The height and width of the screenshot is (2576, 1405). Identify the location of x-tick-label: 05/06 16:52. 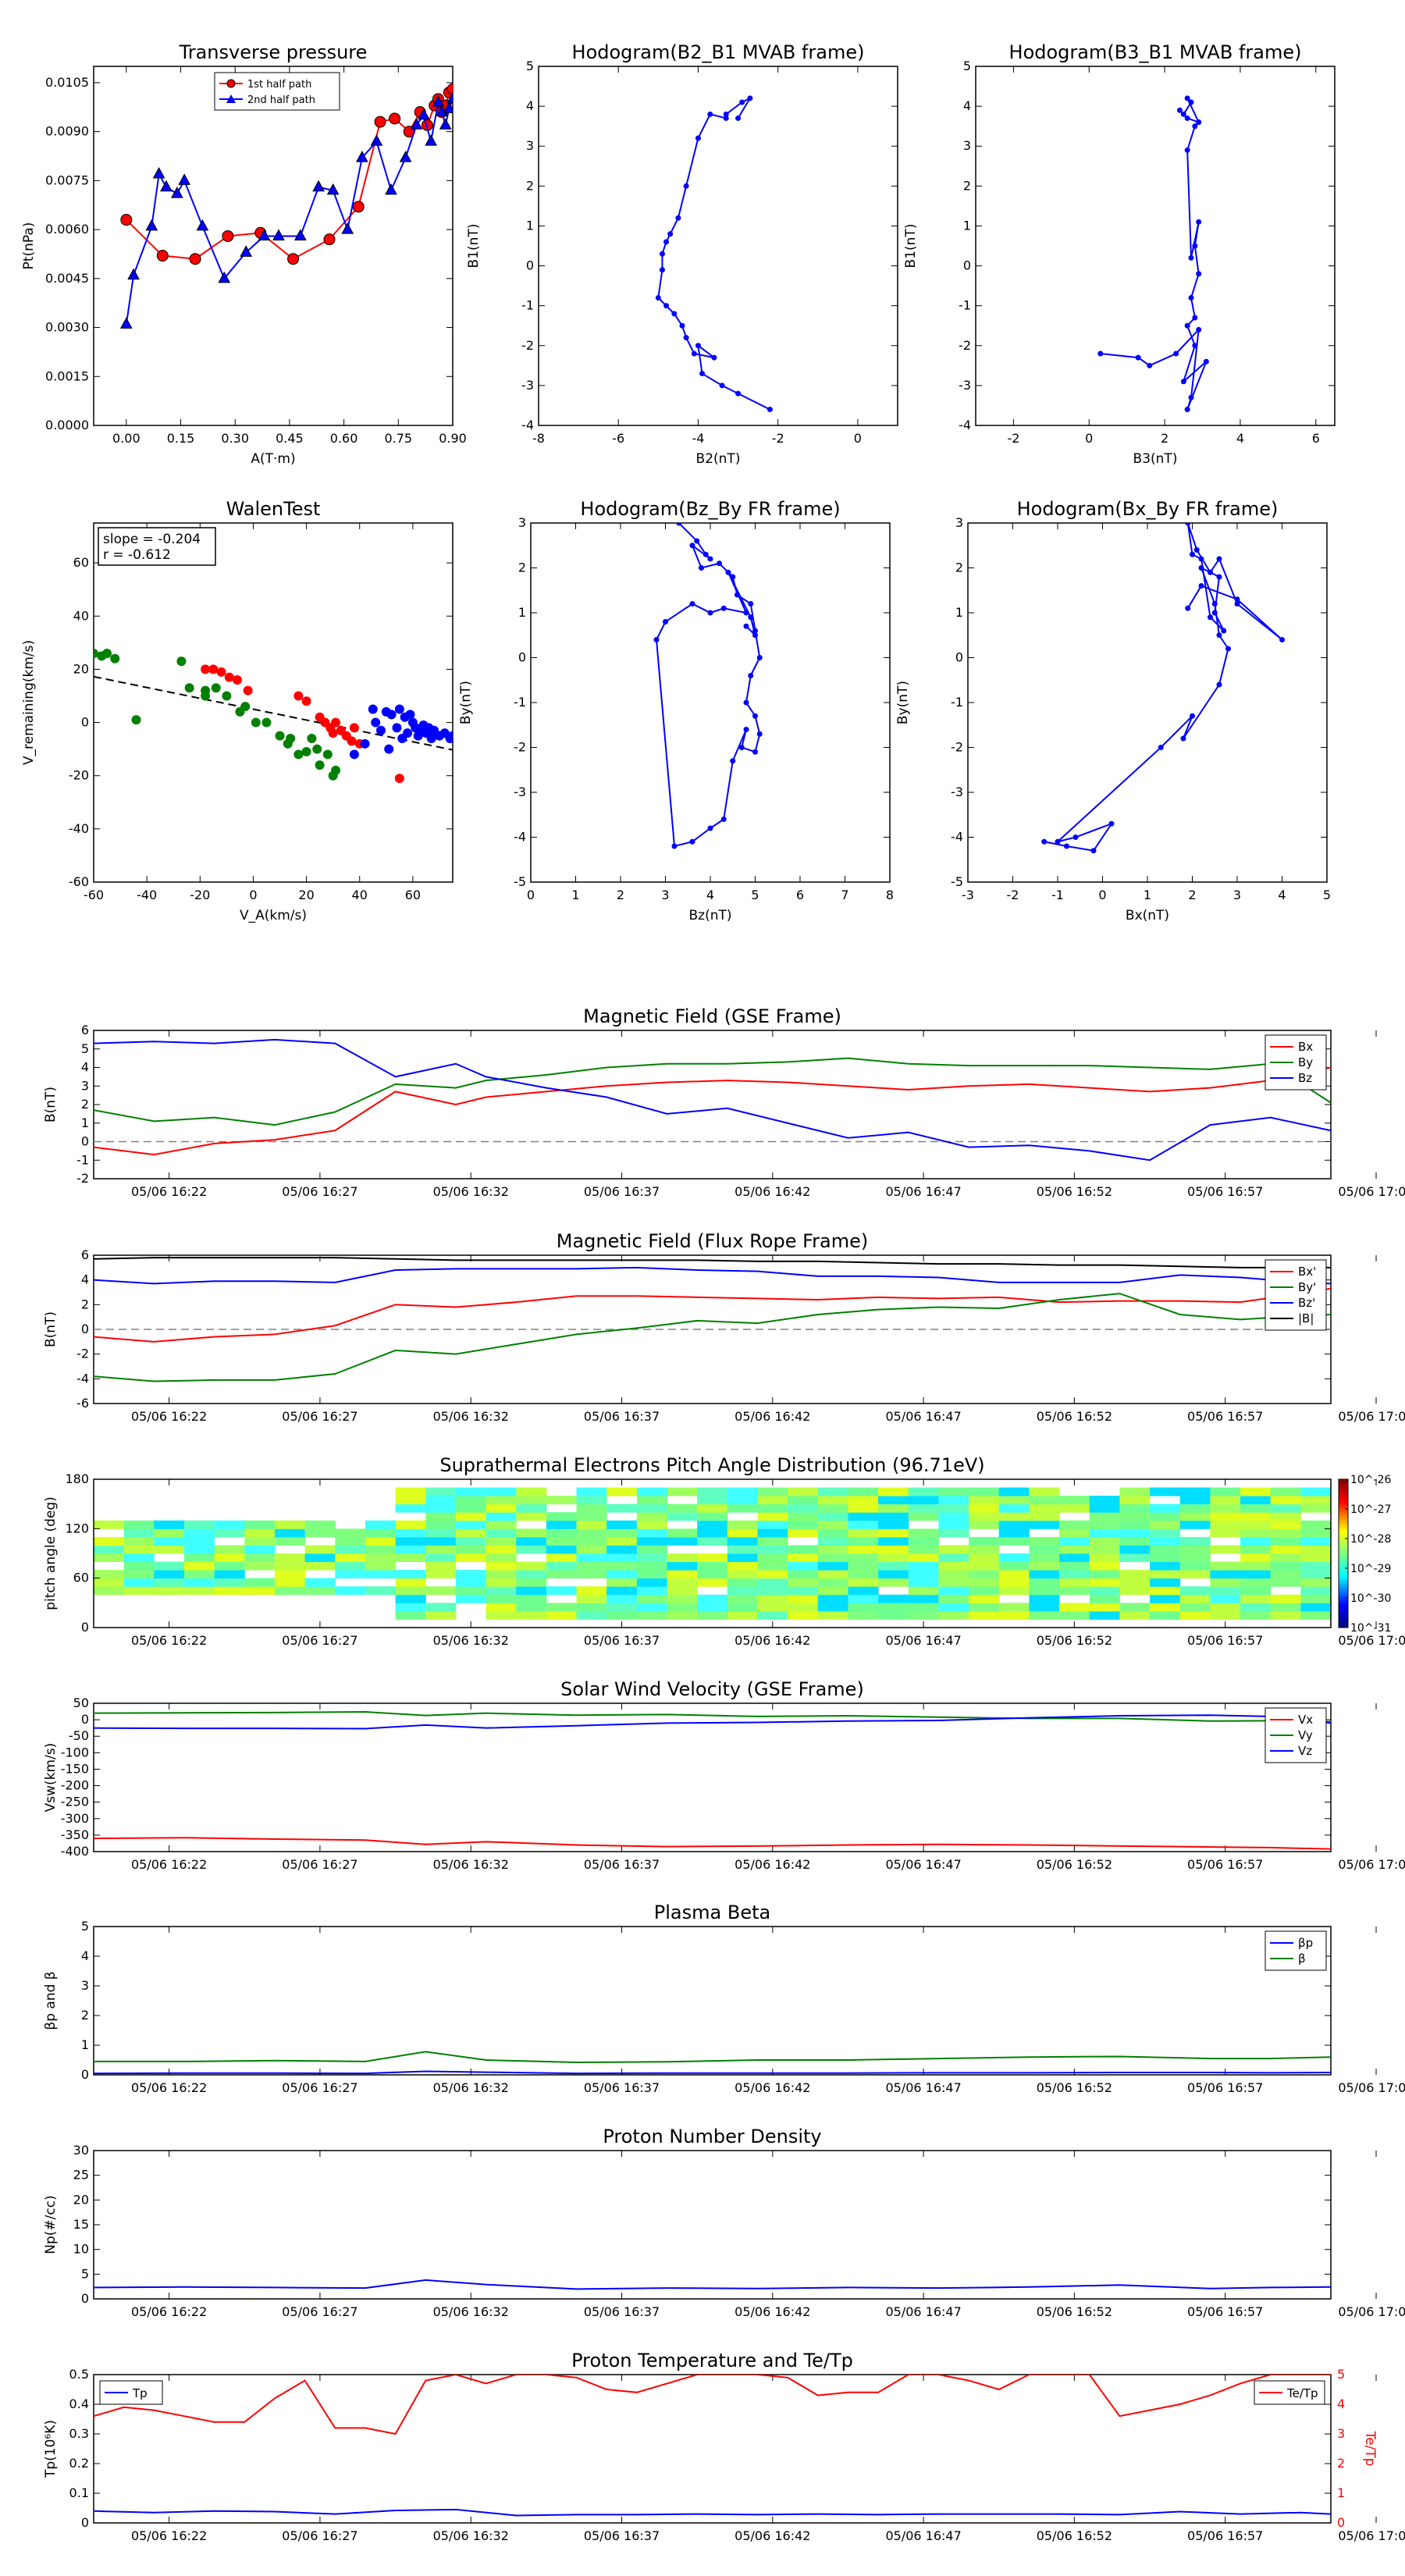
(1075, 2311).